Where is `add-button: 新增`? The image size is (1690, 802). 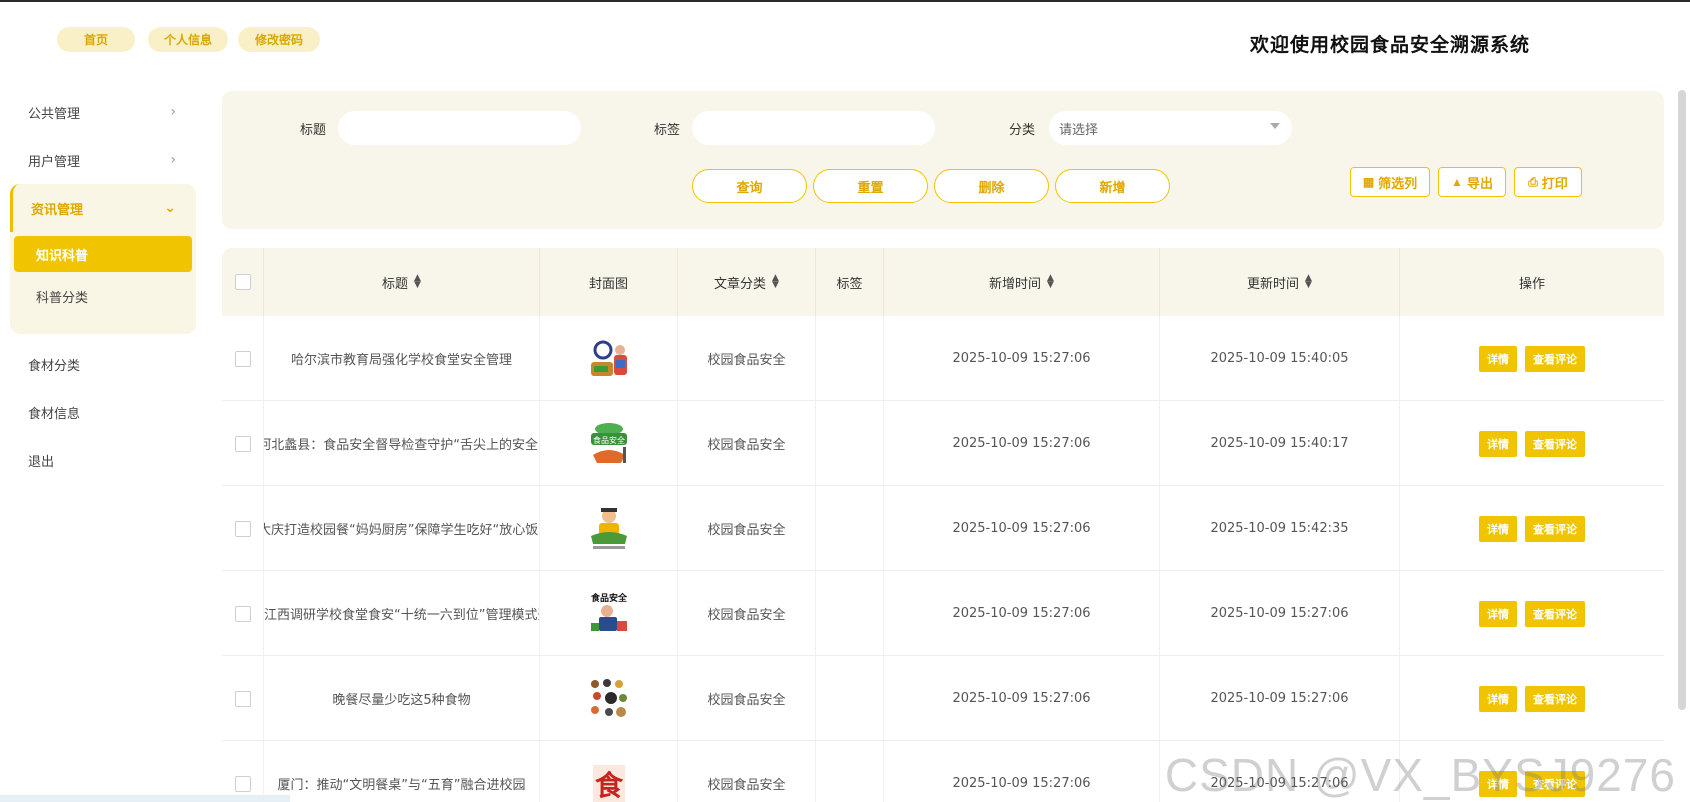 add-button: 新增 is located at coordinates (1112, 186).